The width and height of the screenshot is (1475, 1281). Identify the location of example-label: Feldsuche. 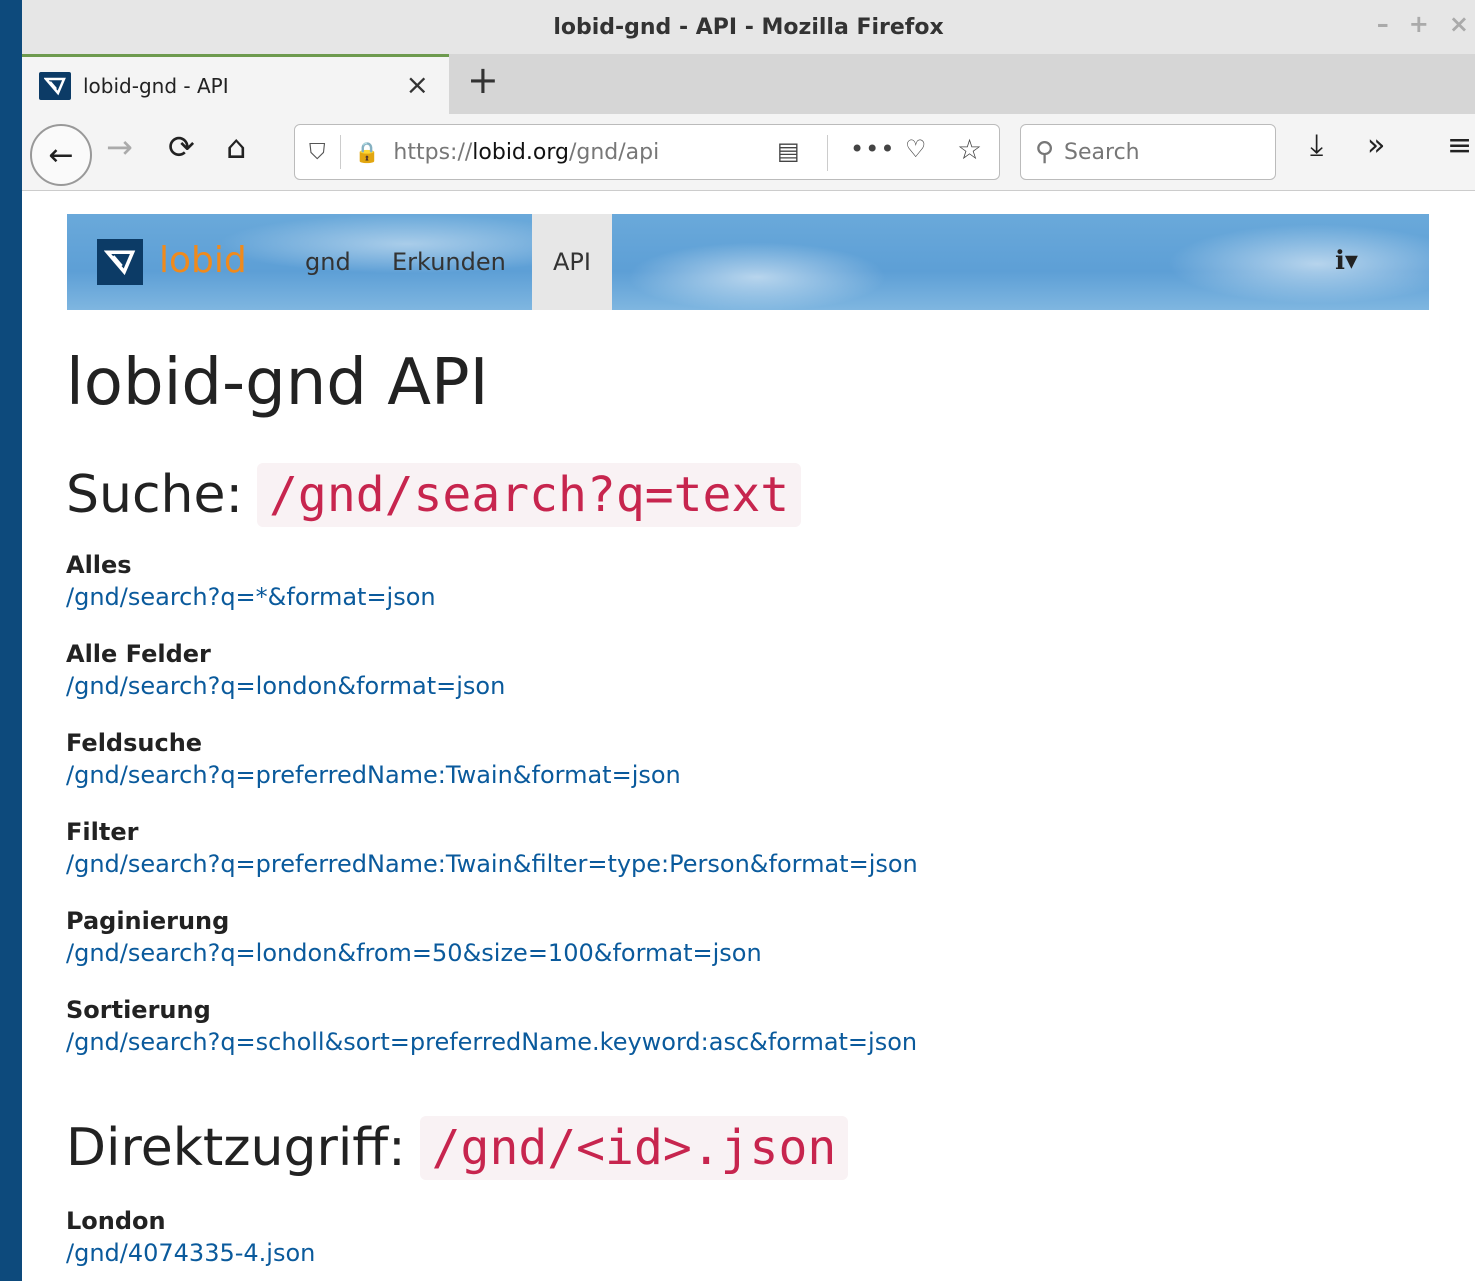
(134, 743).